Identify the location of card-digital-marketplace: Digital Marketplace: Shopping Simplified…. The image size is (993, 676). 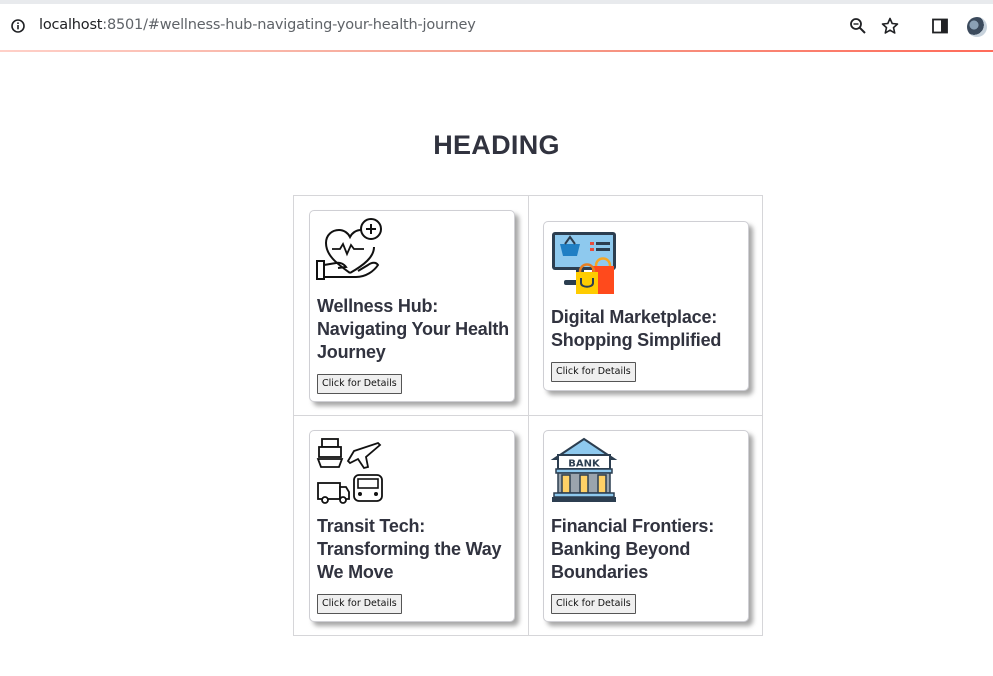
(646, 306).